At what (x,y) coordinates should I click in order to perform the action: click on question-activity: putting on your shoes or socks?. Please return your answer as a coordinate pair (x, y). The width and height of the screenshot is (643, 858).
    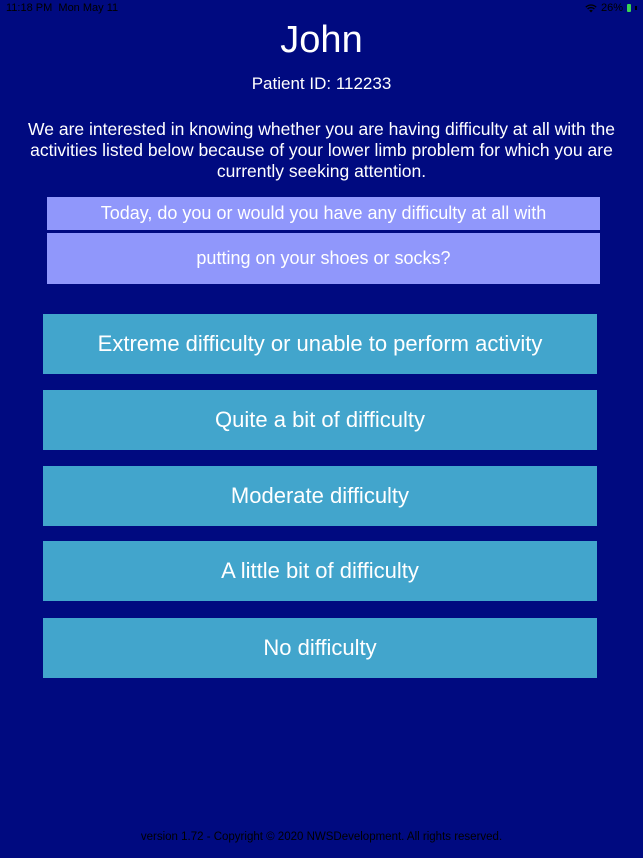
    Looking at the image, I should click on (323, 258).